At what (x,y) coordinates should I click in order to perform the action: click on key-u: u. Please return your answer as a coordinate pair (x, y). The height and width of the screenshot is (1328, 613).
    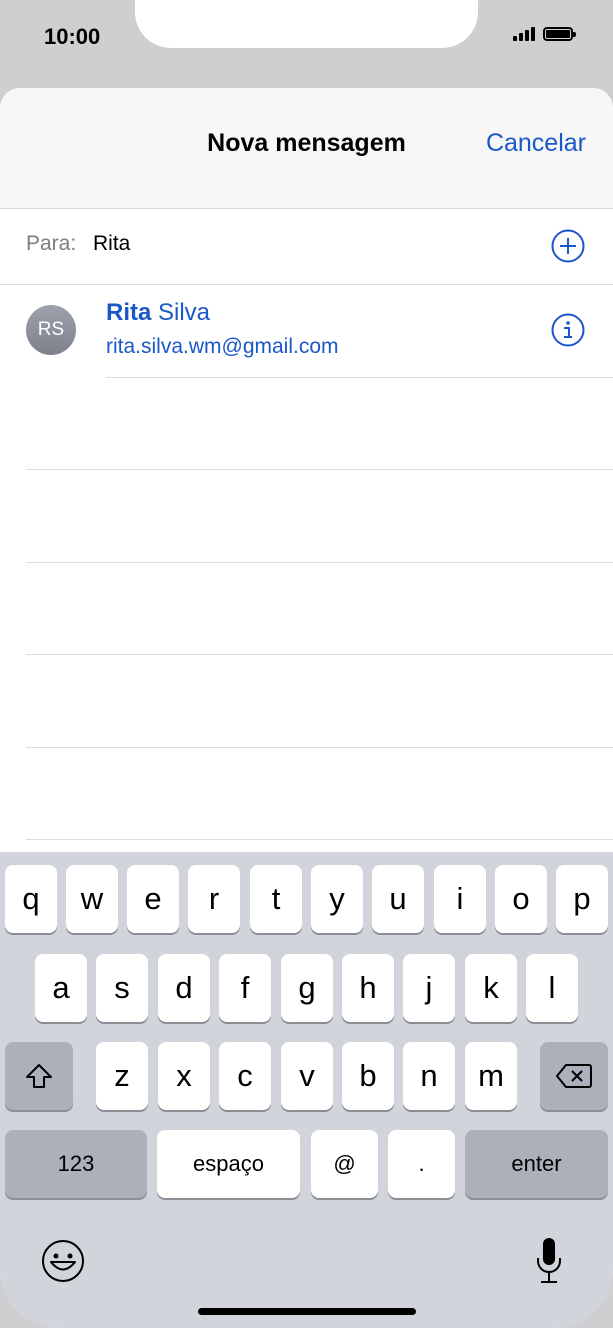
    Looking at the image, I should click on (398, 899).